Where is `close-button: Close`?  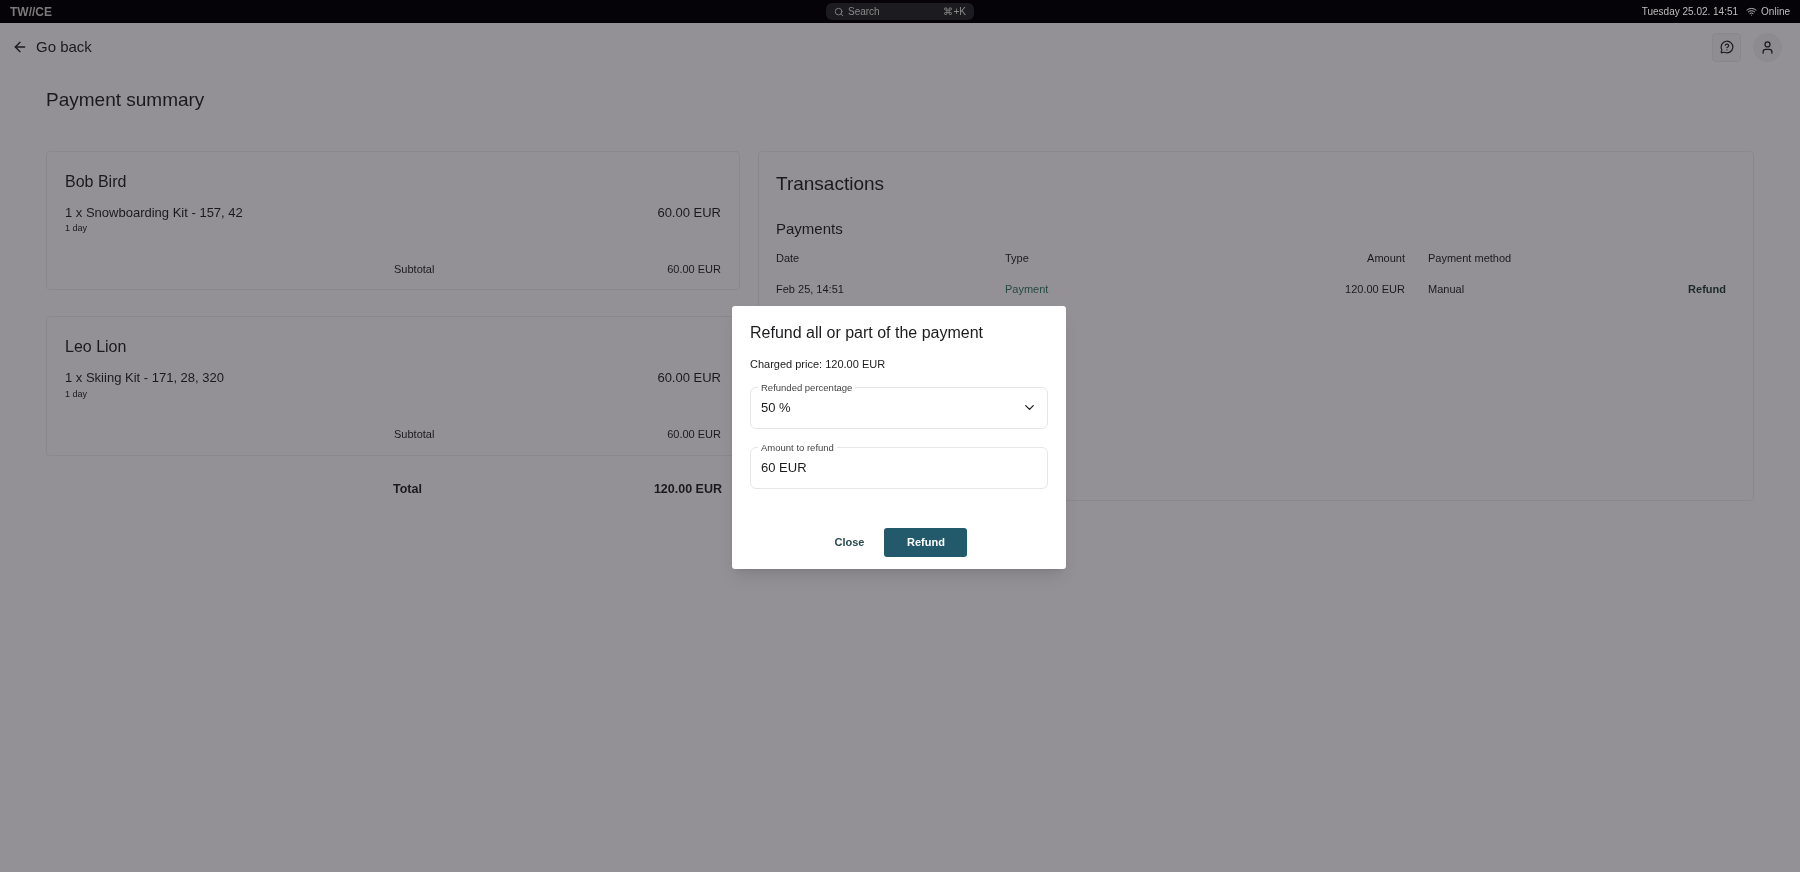 close-button: Close is located at coordinates (849, 542).